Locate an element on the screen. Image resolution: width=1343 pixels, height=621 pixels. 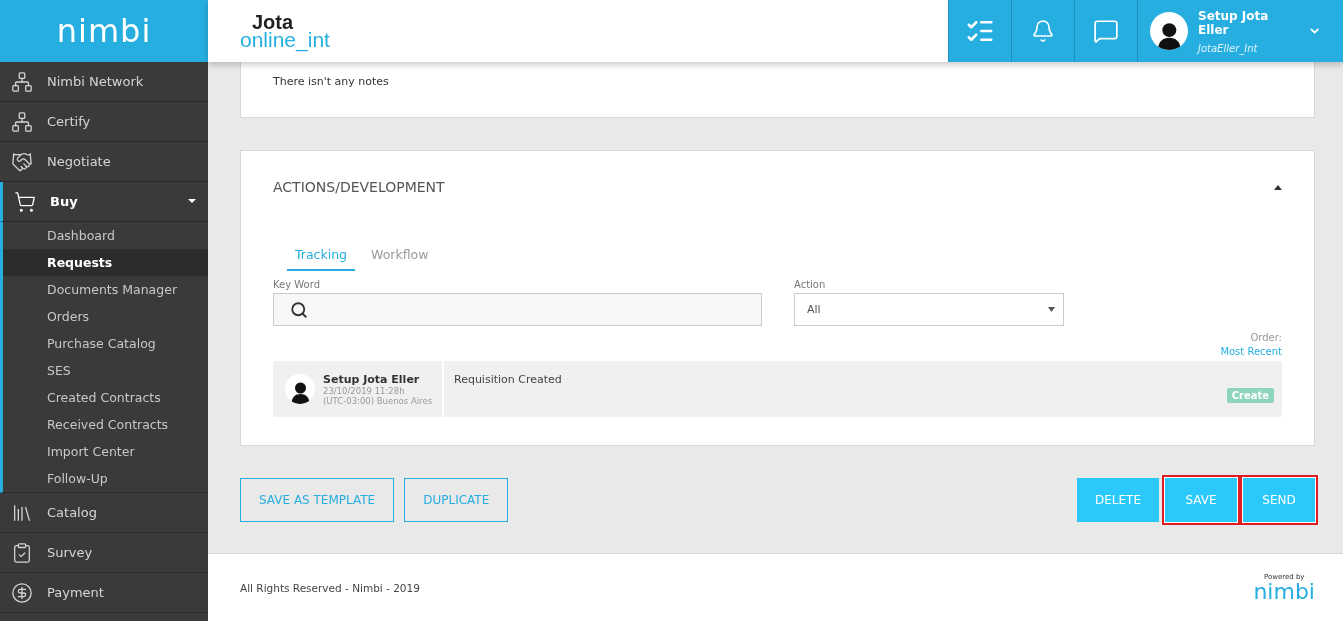
sidebar-subitem: Purchase Catalog is located at coordinates (105, 343).